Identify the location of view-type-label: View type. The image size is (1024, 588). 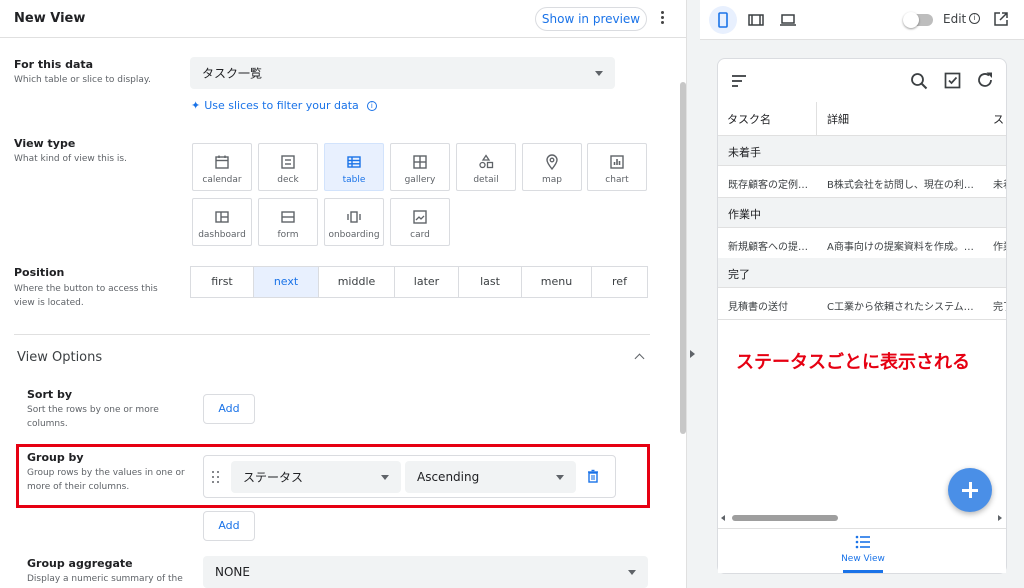
(45, 143).